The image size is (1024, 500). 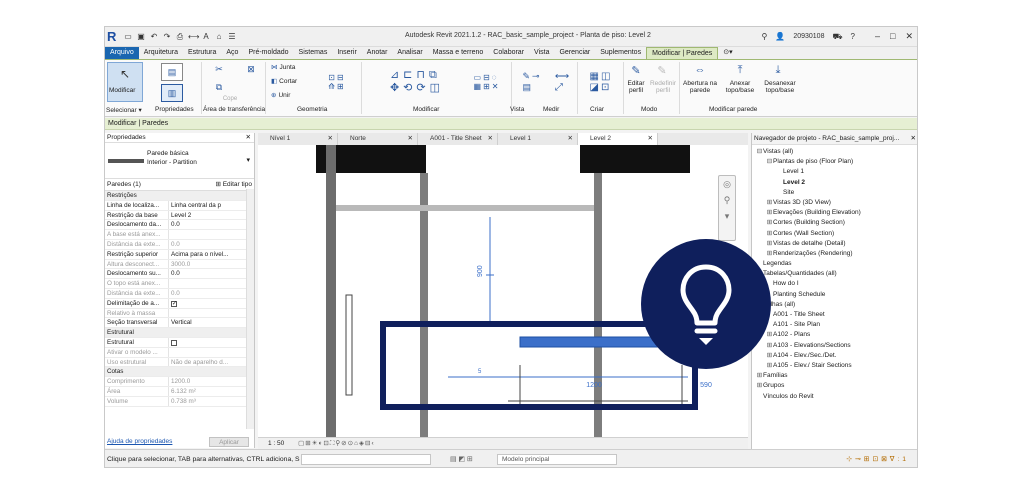 What do you see at coordinates (462, 458) in the screenshot?
I see `design-options-icons: ▤◩⊞` at bounding box center [462, 458].